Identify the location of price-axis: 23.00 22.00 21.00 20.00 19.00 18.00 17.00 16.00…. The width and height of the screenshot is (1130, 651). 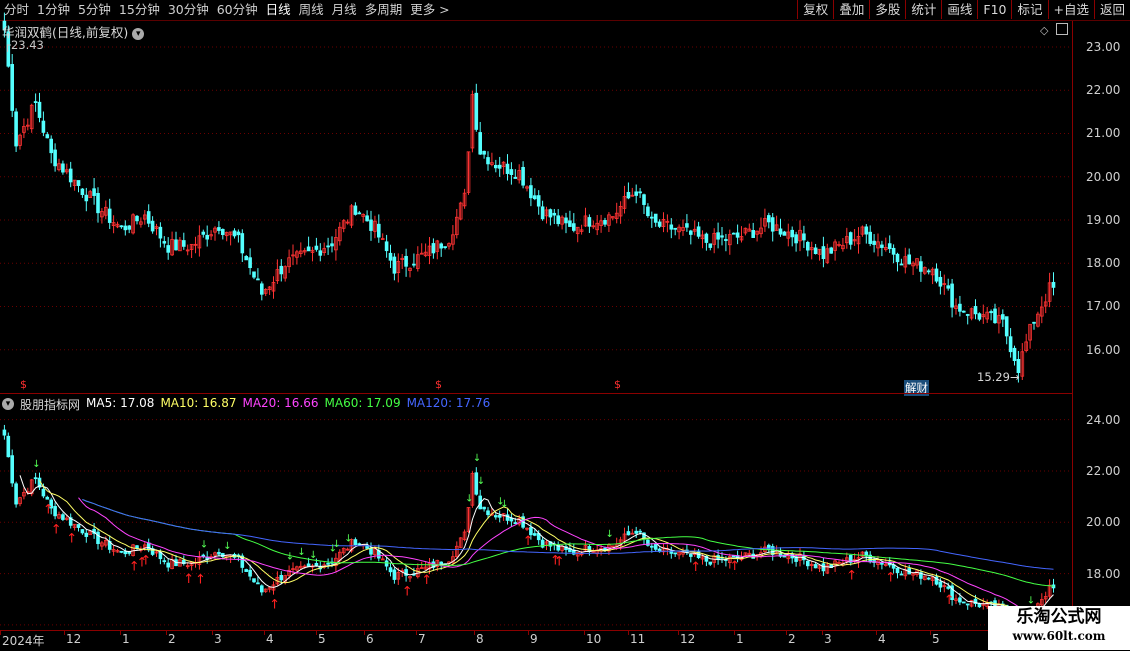
(1101, 326).